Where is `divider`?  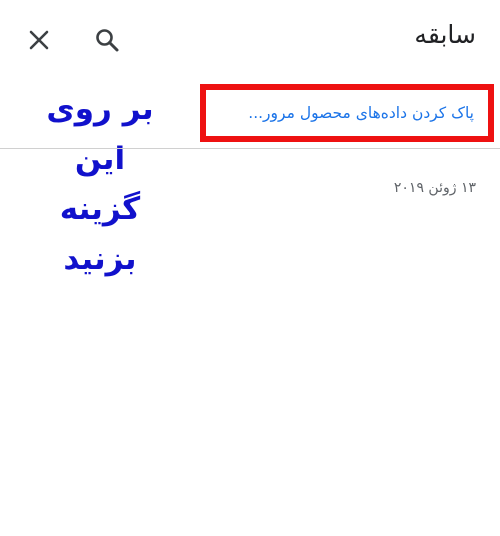
divider is located at coordinates (250, 148).